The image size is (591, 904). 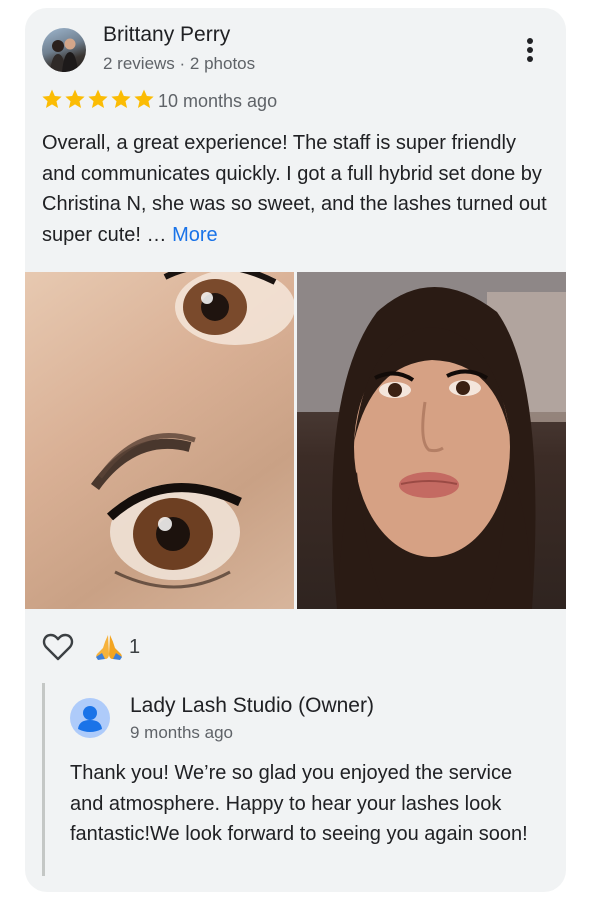 I want to click on review-time: 10 months ago, so click(x=218, y=101).